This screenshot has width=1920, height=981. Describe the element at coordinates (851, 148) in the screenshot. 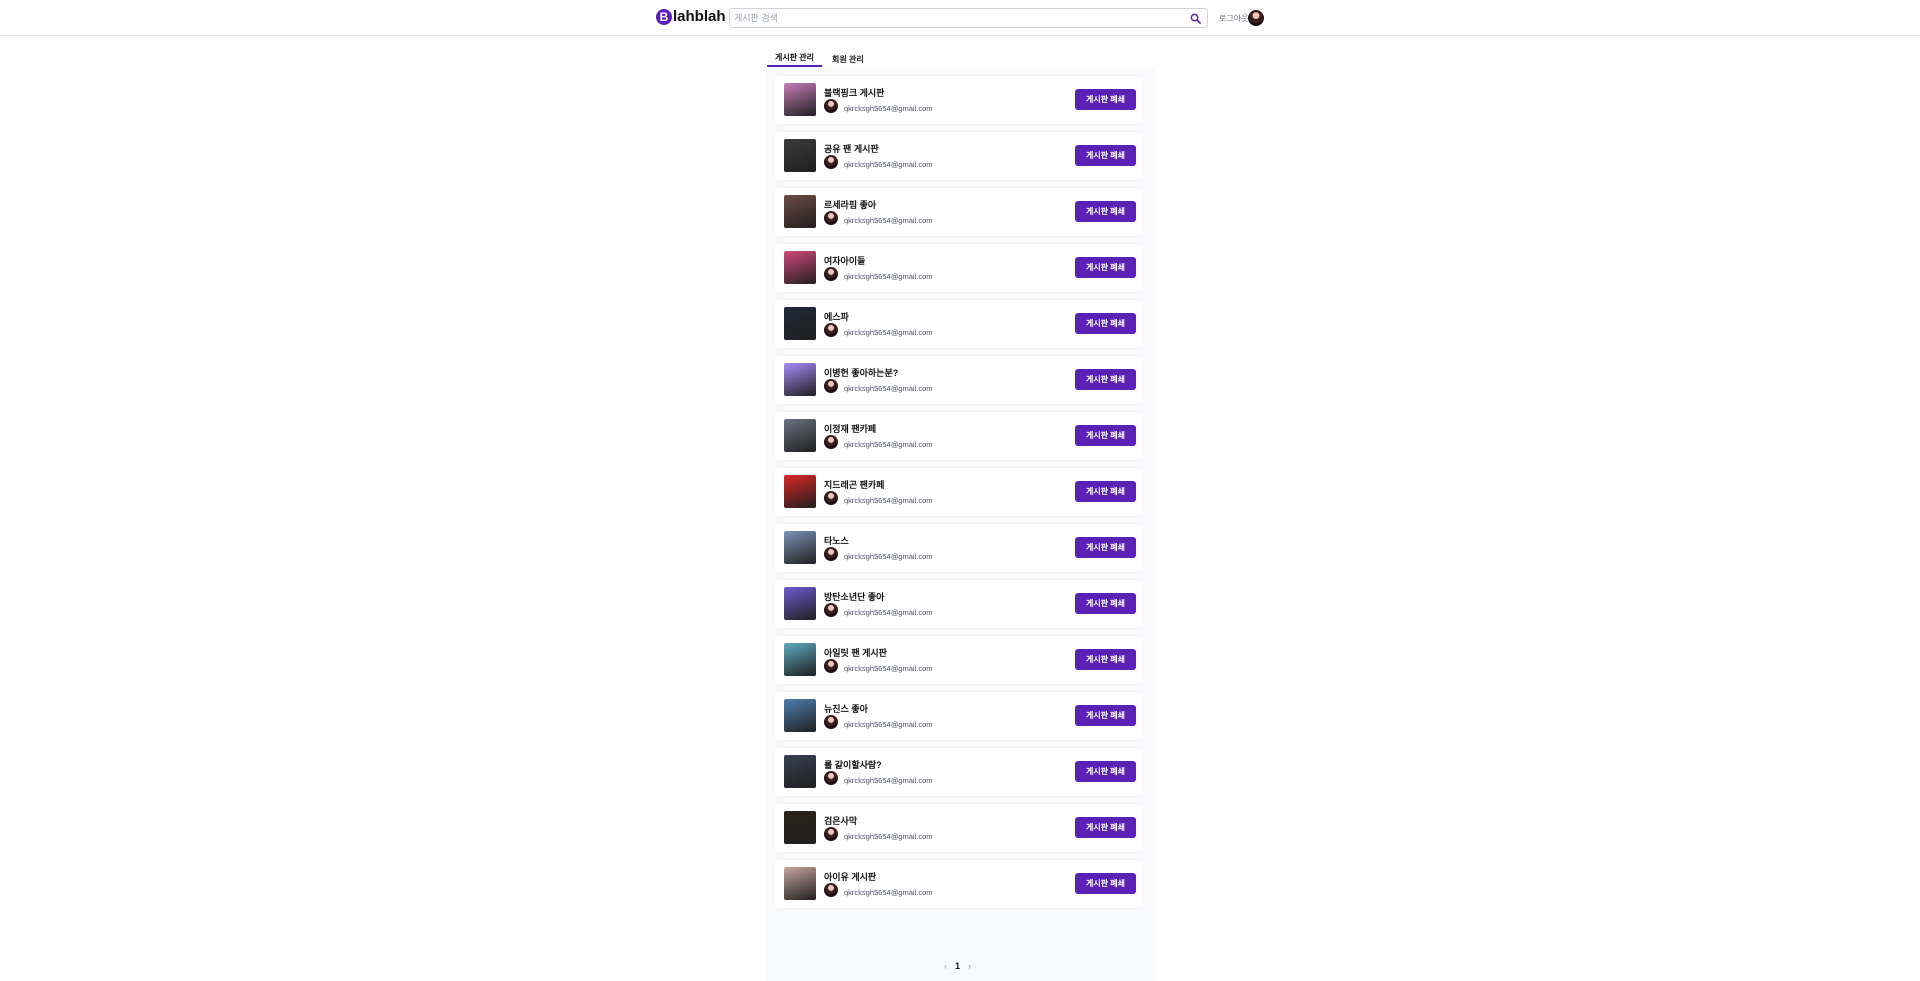

I see `board-title: 공유 팬 게시판` at that location.